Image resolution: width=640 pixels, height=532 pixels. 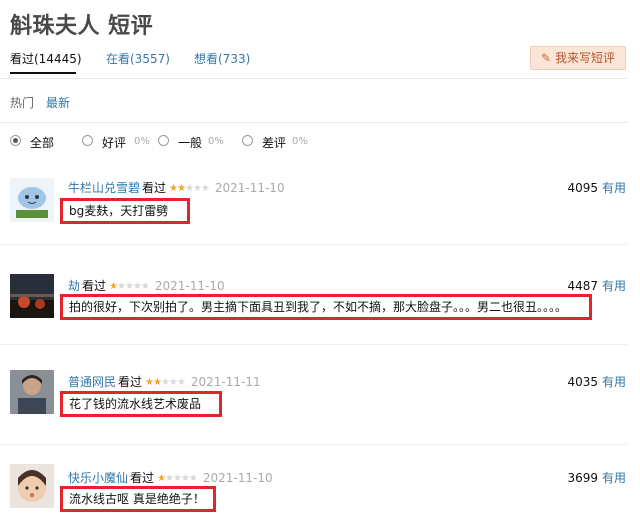 I want to click on comment-text: 流水线古呕 真是绝绝子！, so click(x=138, y=499).